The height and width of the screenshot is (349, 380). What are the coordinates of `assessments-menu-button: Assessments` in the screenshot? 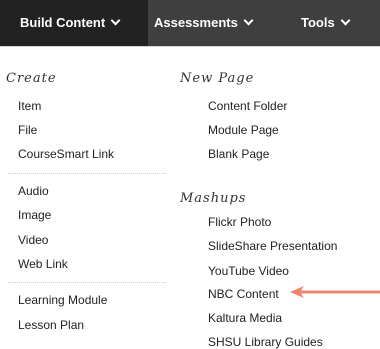 It's located at (204, 23).